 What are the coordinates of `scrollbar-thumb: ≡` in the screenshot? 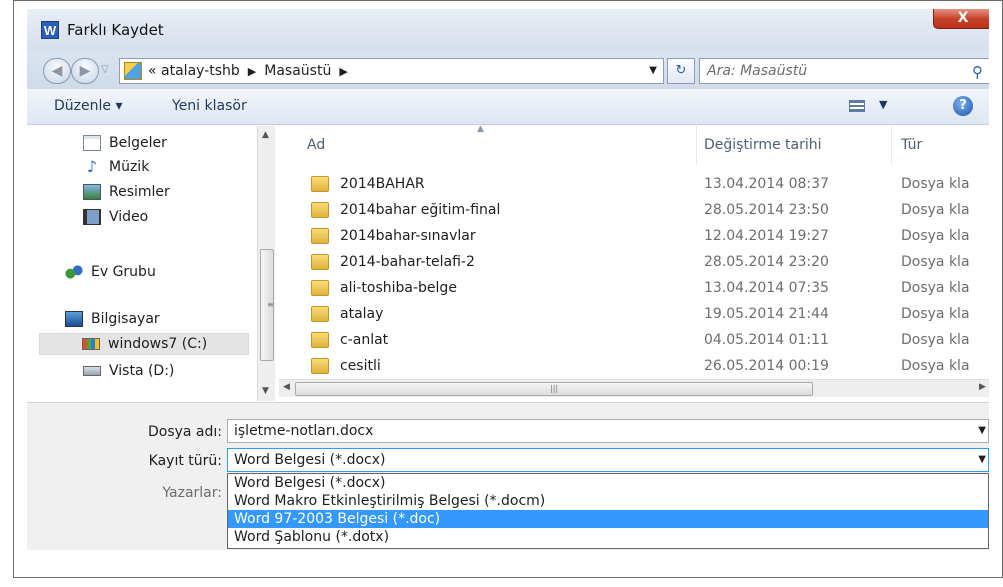 It's located at (267, 305).